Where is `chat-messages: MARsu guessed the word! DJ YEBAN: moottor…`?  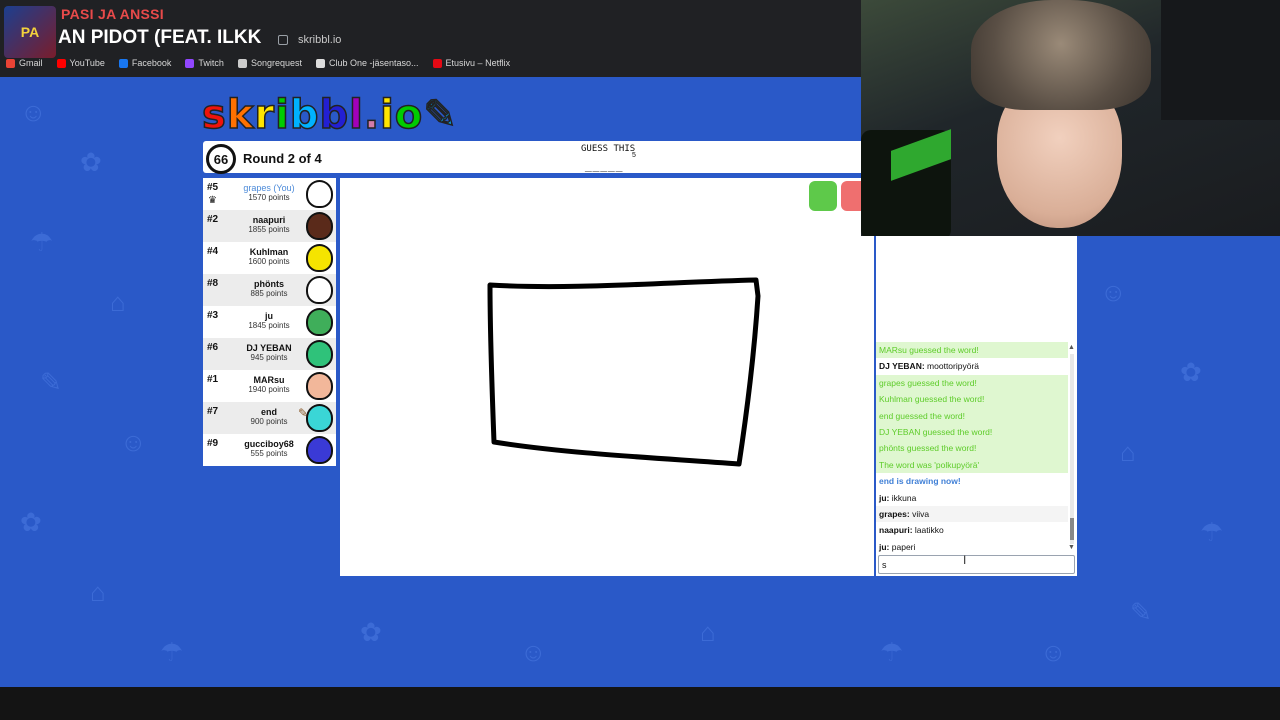 chat-messages: MARsu guessed the word! DJ YEBAN: moottor… is located at coordinates (972, 448).